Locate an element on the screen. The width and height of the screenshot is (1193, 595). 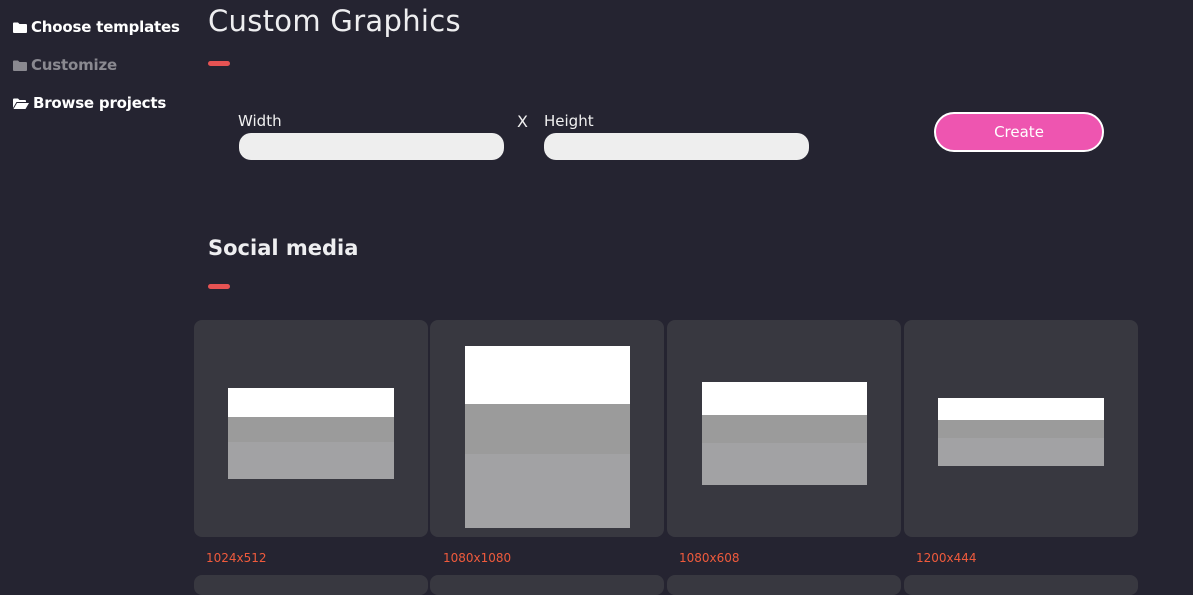
template-card-1080x608 is located at coordinates (784, 428).